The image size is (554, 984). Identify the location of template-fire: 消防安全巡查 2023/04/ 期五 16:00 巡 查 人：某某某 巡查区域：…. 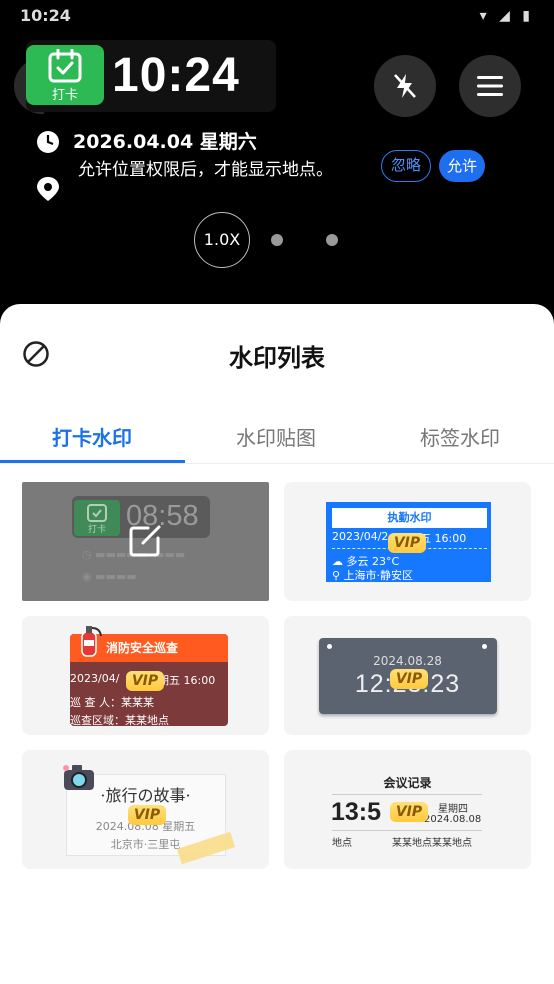
(145, 675).